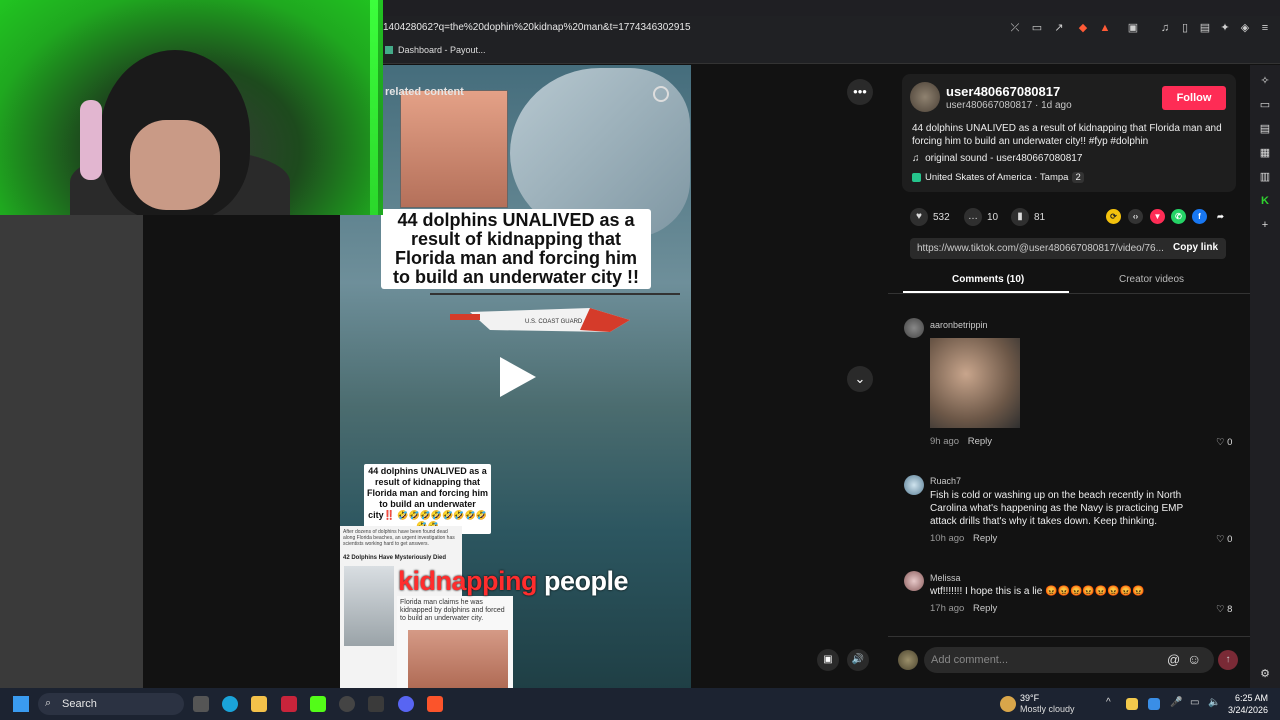 The width and height of the screenshot is (1280, 720). What do you see at coordinates (201, 704) in the screenshot?
I see `task-view-icon` at bounding box center [201, 704].